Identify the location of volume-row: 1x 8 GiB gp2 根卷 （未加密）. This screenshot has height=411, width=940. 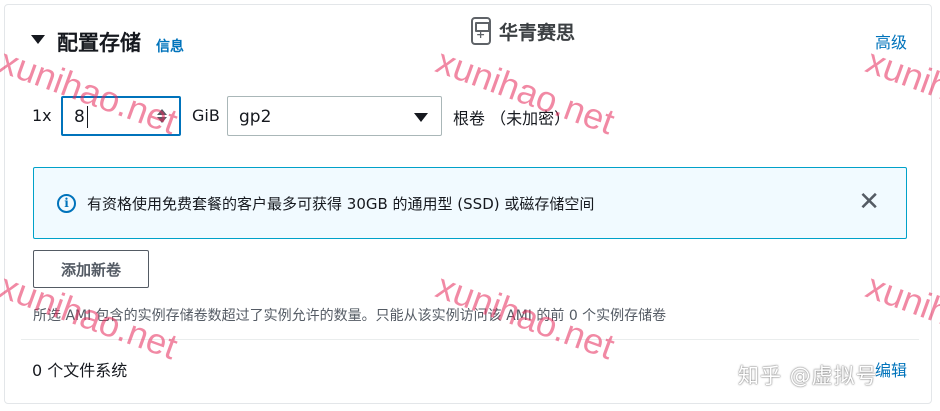
(468, 116).